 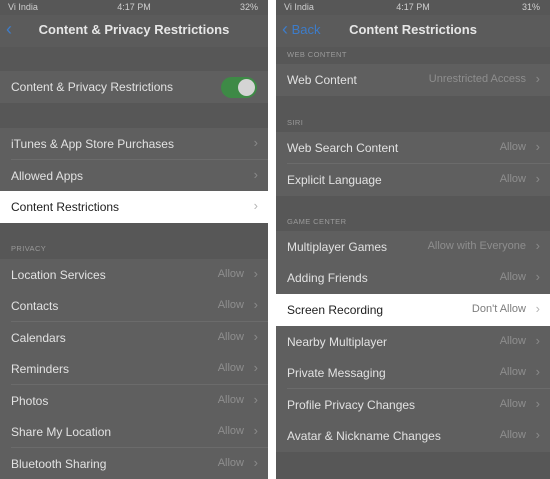 I want to click on row-label: Share My Location, so click(x=61, y=432).